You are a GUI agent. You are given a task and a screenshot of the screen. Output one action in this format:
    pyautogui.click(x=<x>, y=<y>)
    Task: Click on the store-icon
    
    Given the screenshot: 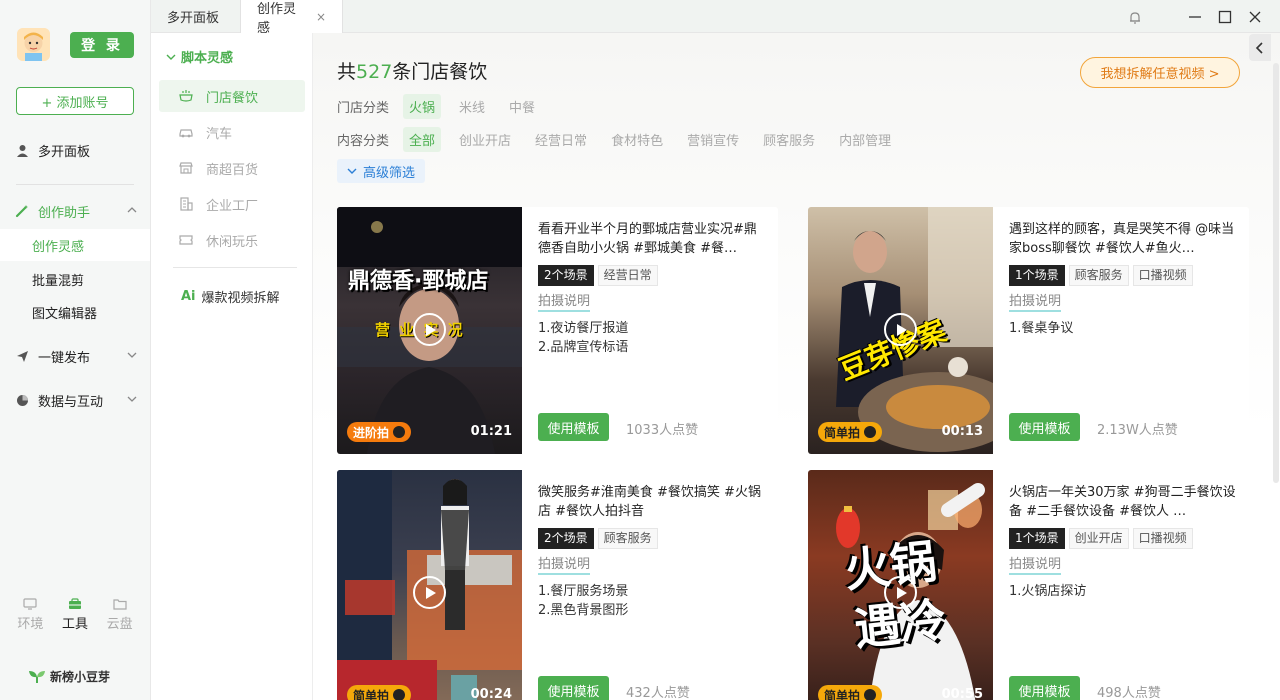 What is the action you would take?
    pyautogui.click(x=186, y=168)
    